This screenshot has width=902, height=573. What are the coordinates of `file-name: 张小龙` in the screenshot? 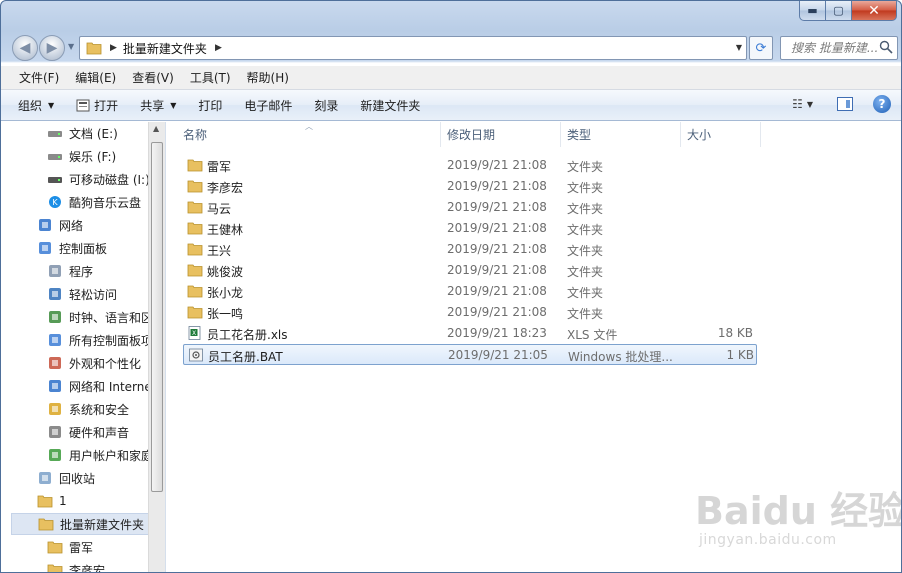 It's located at (225, 293).